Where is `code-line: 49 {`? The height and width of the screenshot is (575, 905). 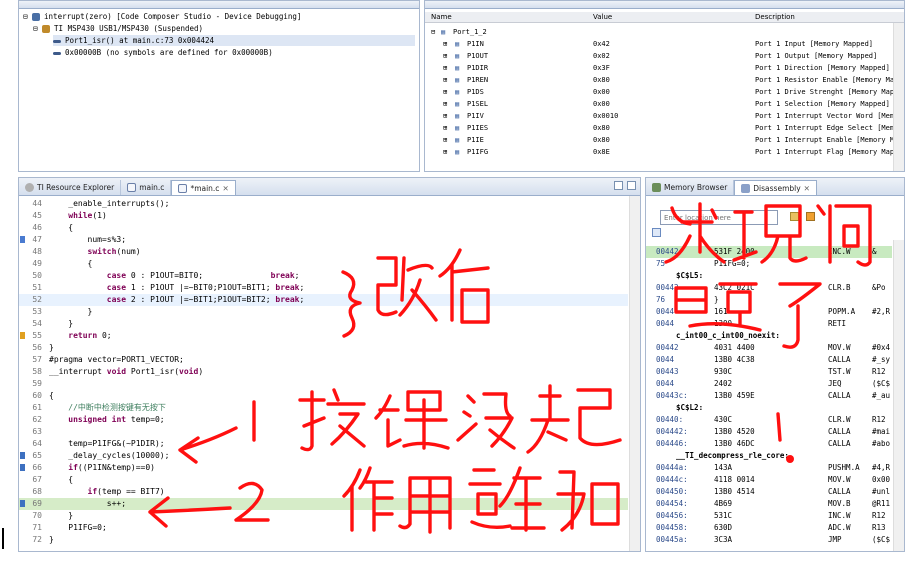
code-line: 49 { is located at coordinates (323, 264).